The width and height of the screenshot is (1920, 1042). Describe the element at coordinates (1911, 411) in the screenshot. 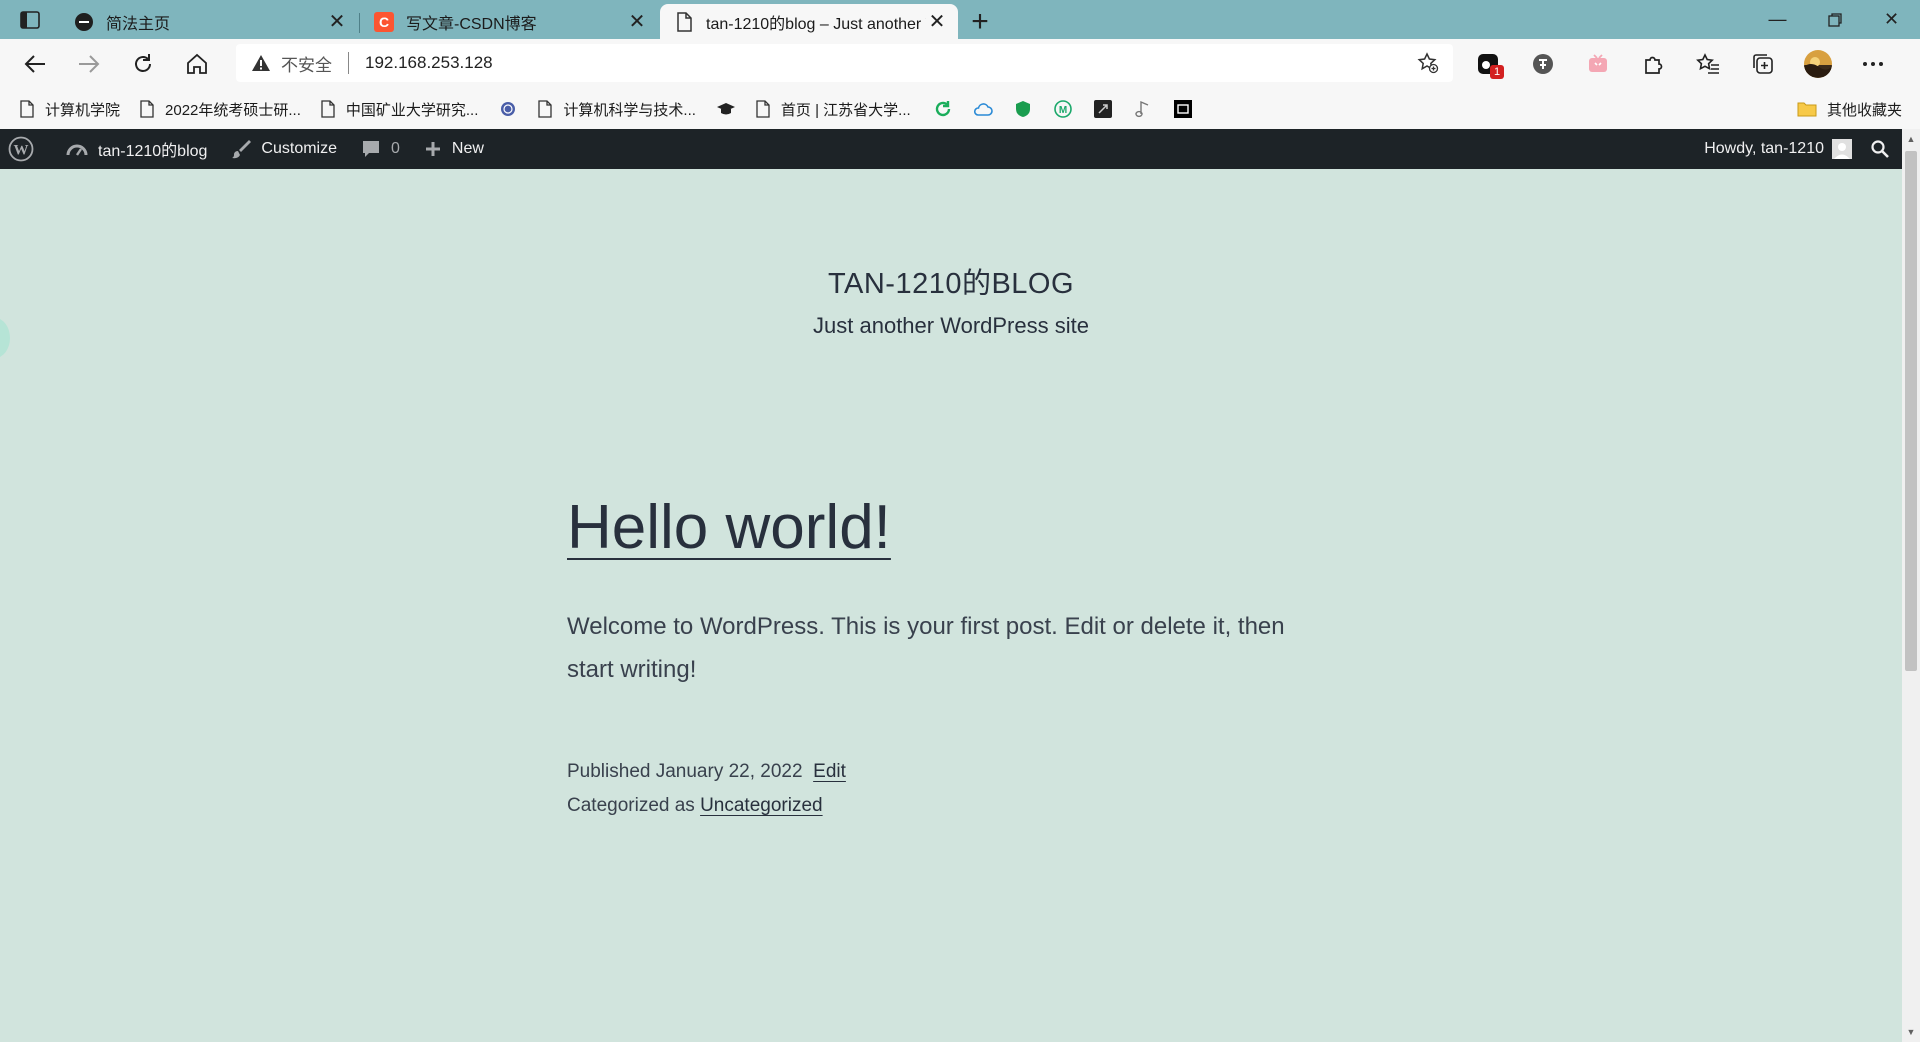

I see `scrollbar-thumb` at that location.